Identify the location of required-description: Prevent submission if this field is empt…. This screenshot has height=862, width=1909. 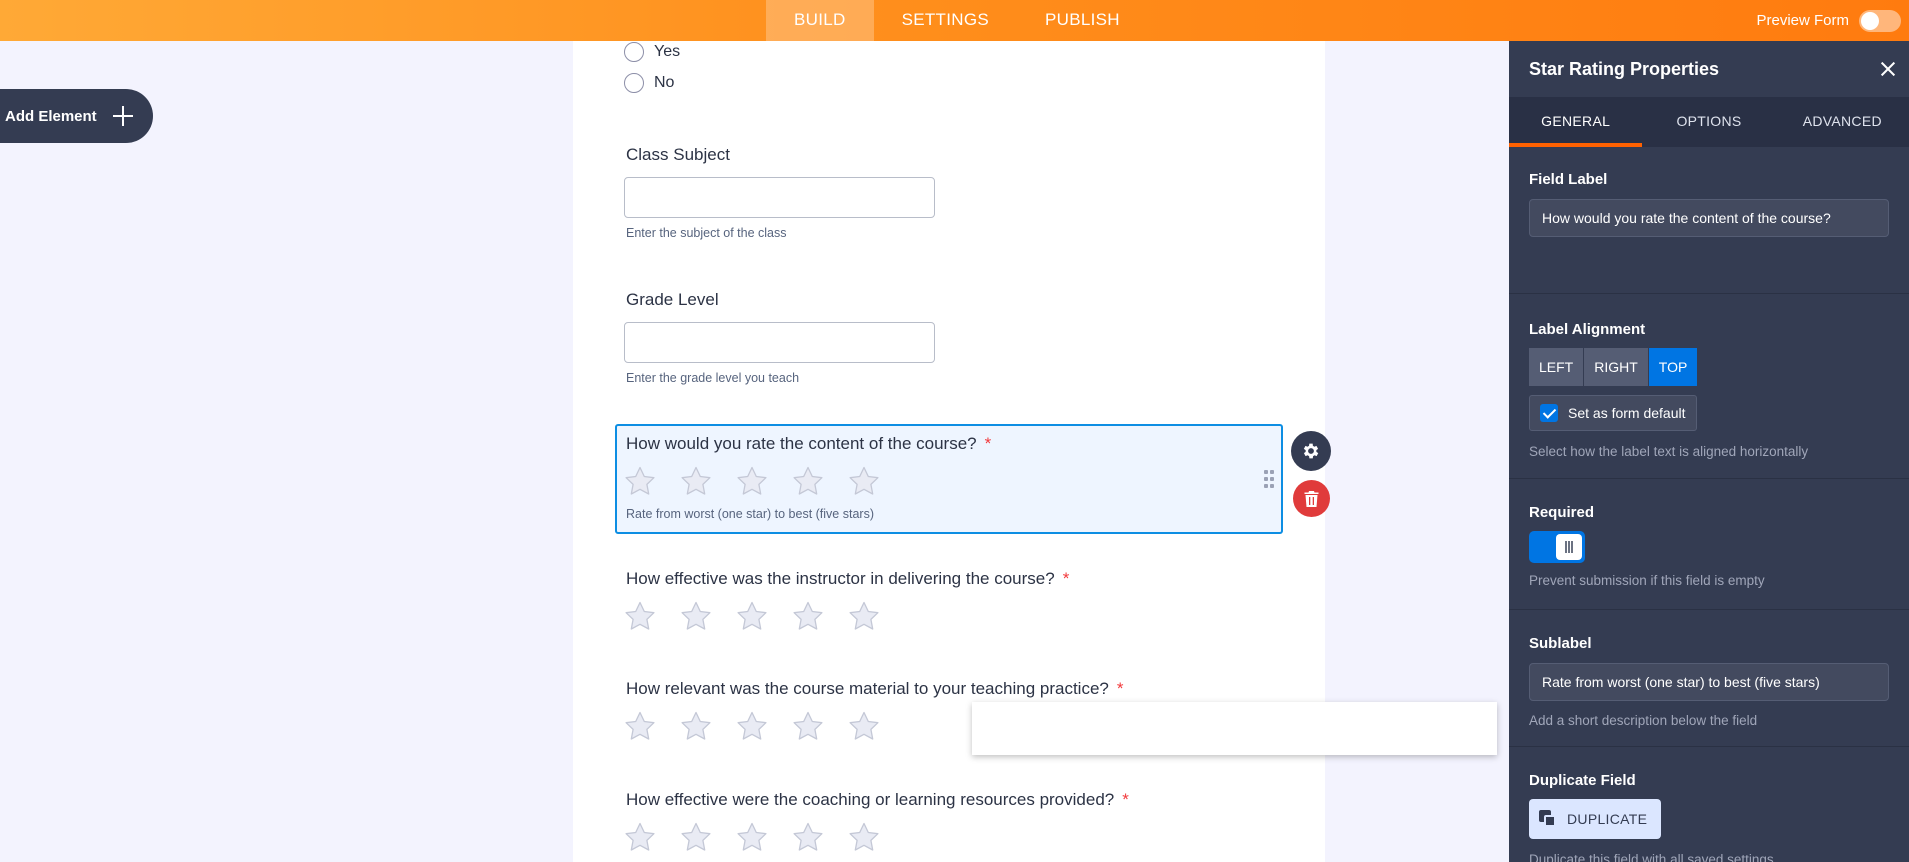
(1647, 580).